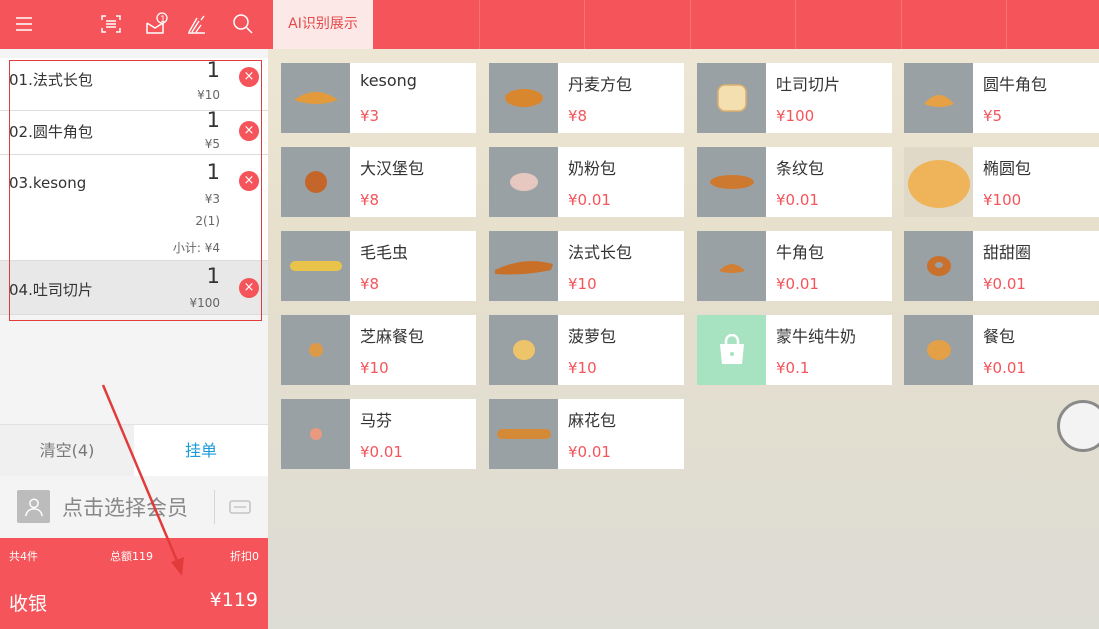 Image resolution: width=1099 pixels, height=629 pixels. What do you see at coordinates (1001, 266) in the screenshot?
I see `product-card: 甜甜圈 ¥0.01` at bounding box center [1001, 266].